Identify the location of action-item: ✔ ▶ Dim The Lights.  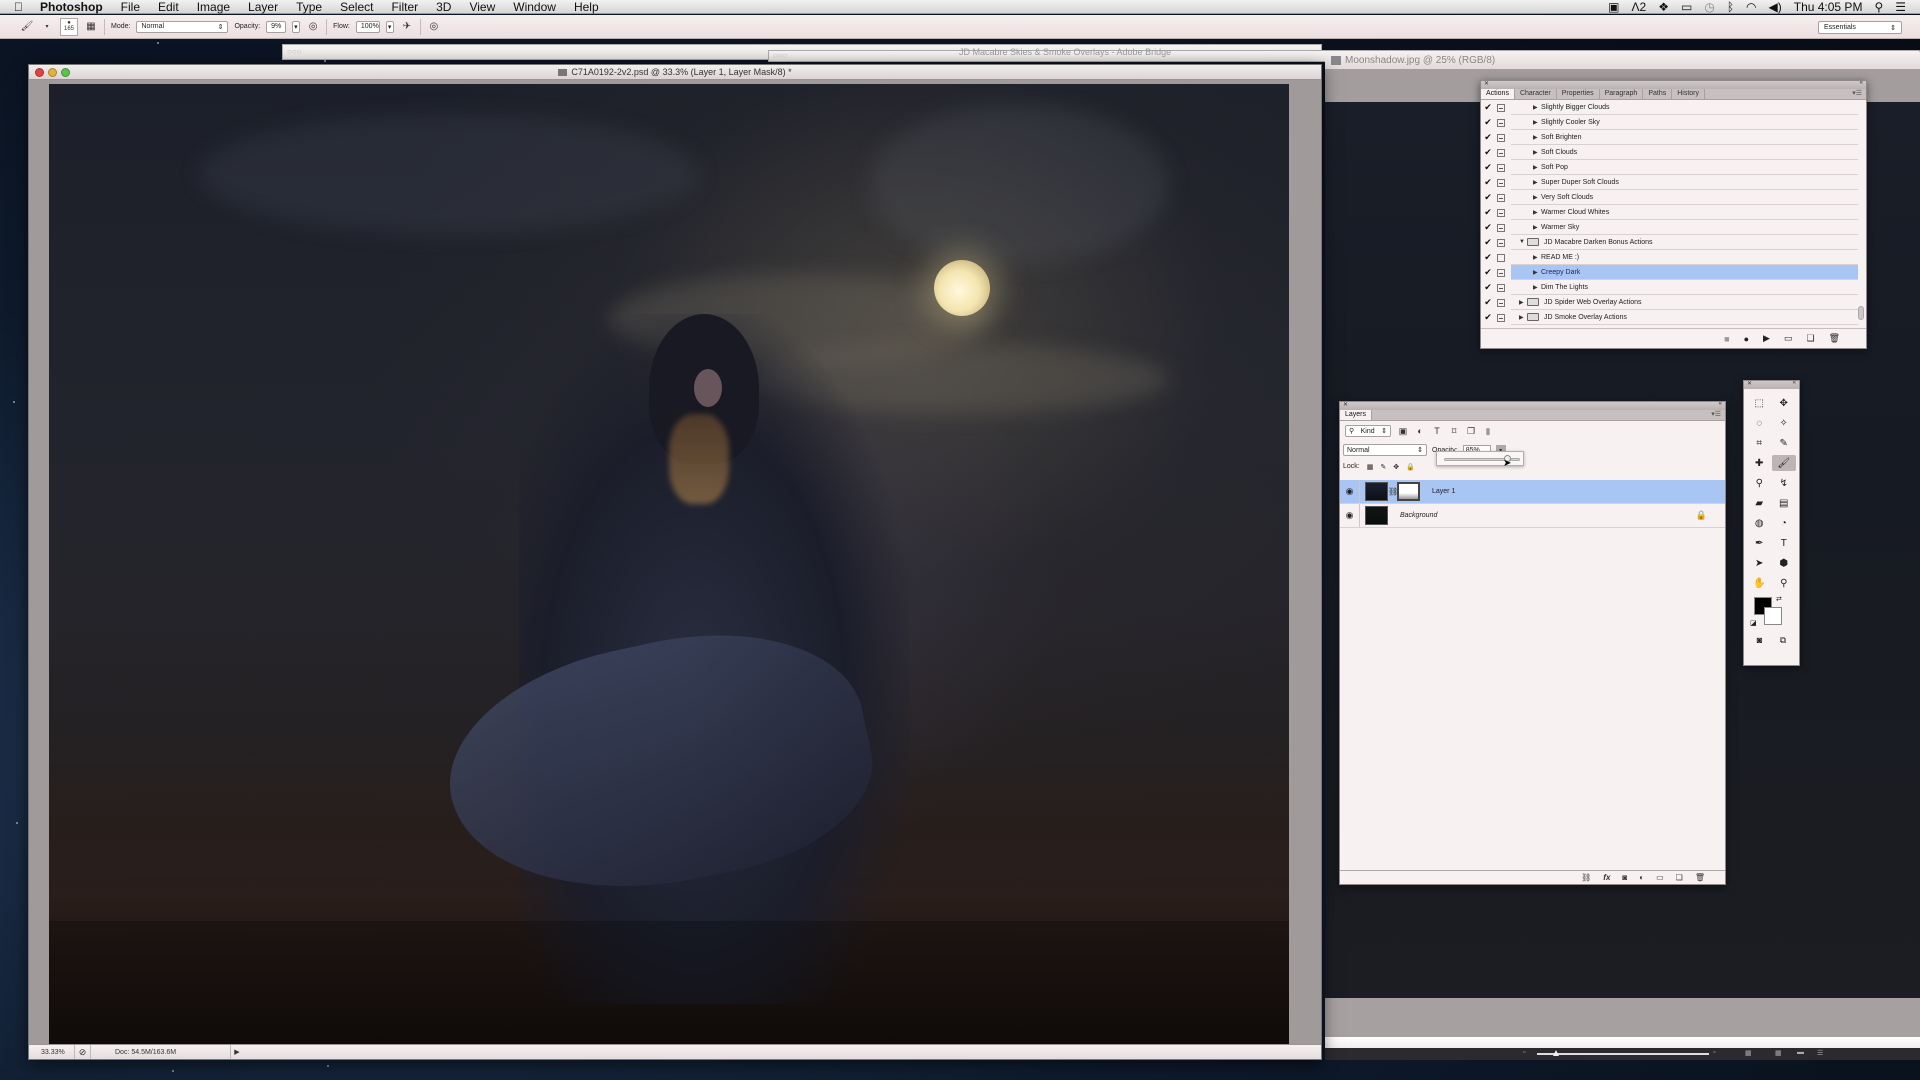
(1669, 287).